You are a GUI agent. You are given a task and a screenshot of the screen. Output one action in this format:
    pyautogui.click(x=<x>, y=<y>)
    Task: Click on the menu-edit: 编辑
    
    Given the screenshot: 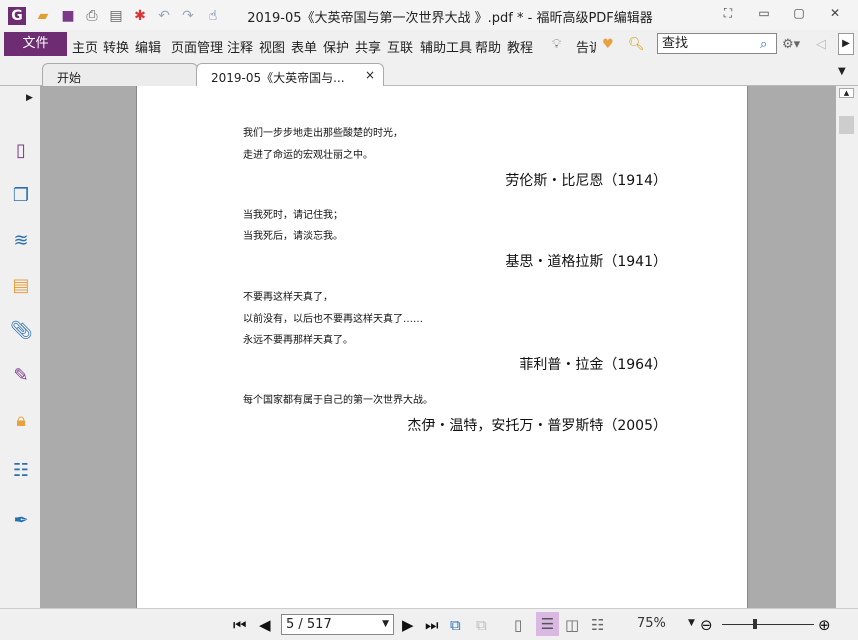 What is the action you would take?
    pyautogui.click(x=148, y=46)
    